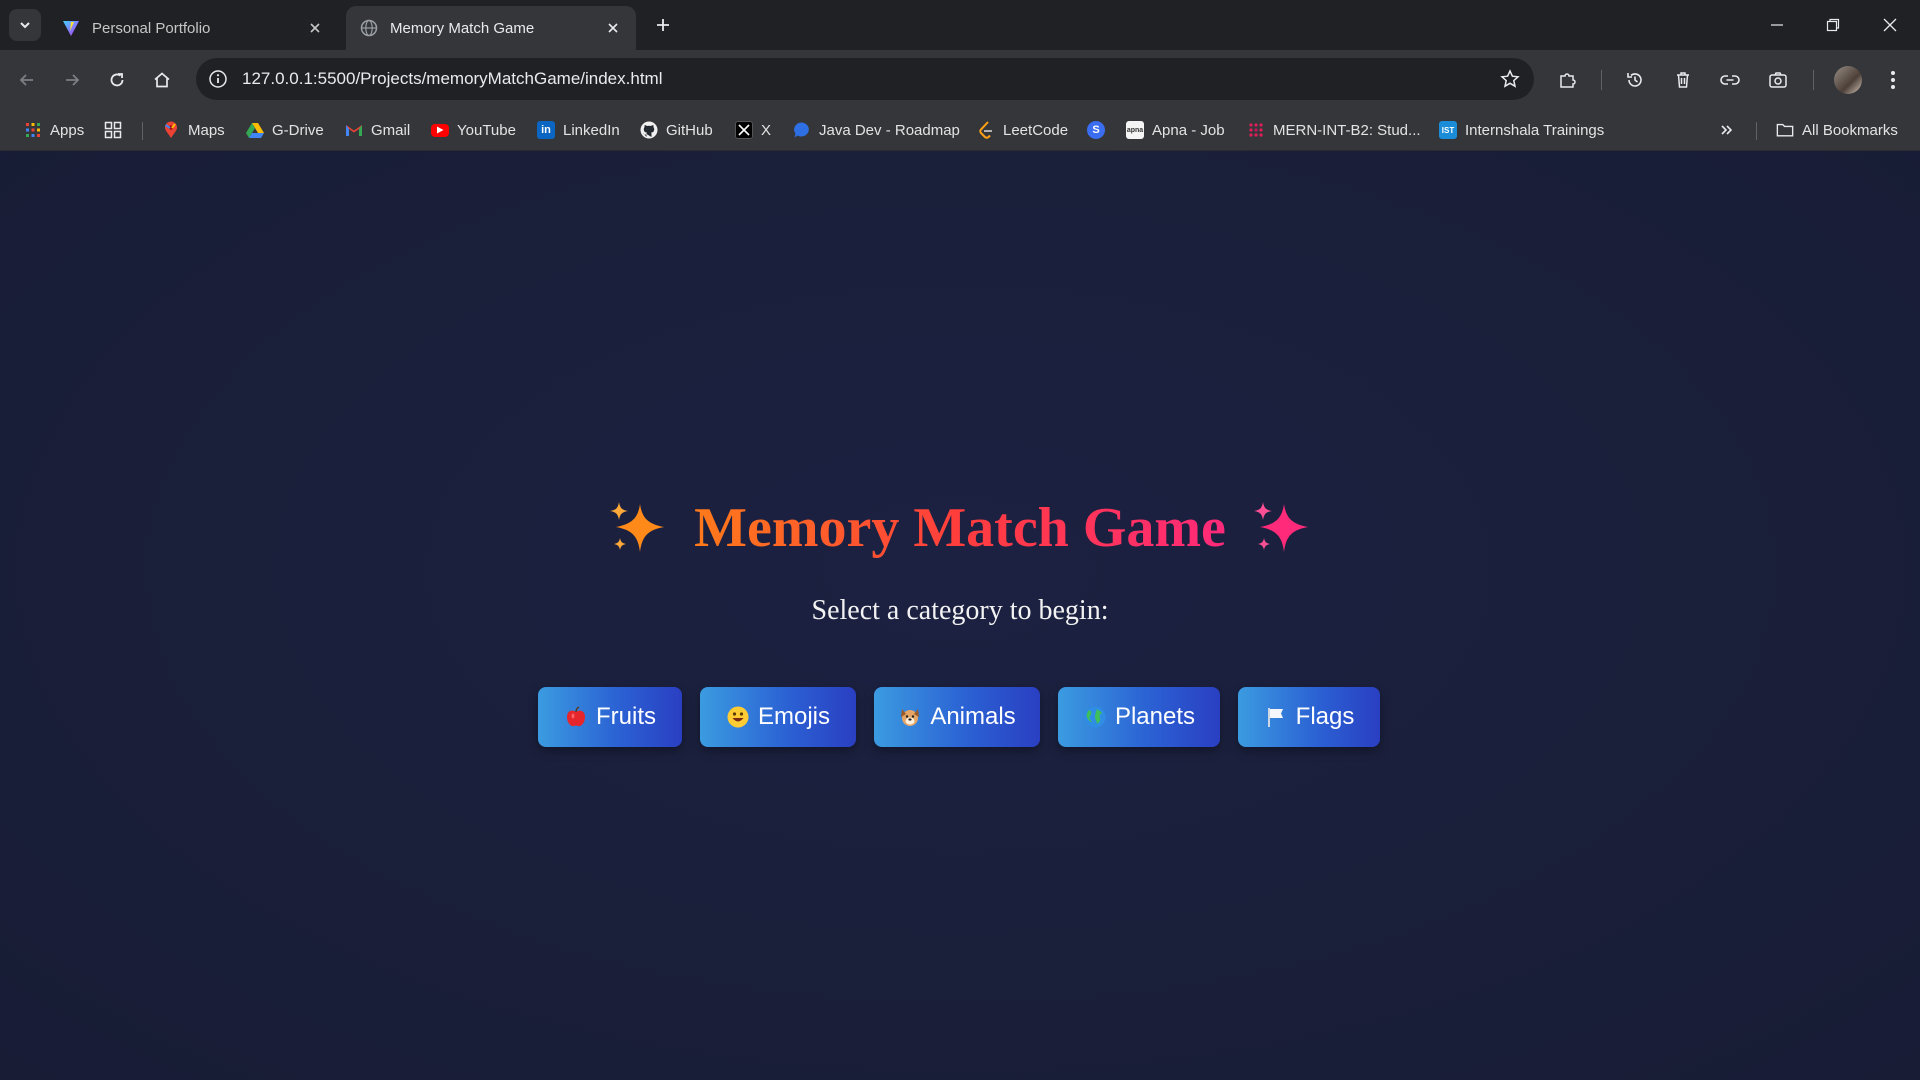 The height and width of the screenshot is (1080, 1920). What do you see at coordinates (793, 716) in the screenshot?
I see `category-label: Emojis` at bounding box center [793, 716].